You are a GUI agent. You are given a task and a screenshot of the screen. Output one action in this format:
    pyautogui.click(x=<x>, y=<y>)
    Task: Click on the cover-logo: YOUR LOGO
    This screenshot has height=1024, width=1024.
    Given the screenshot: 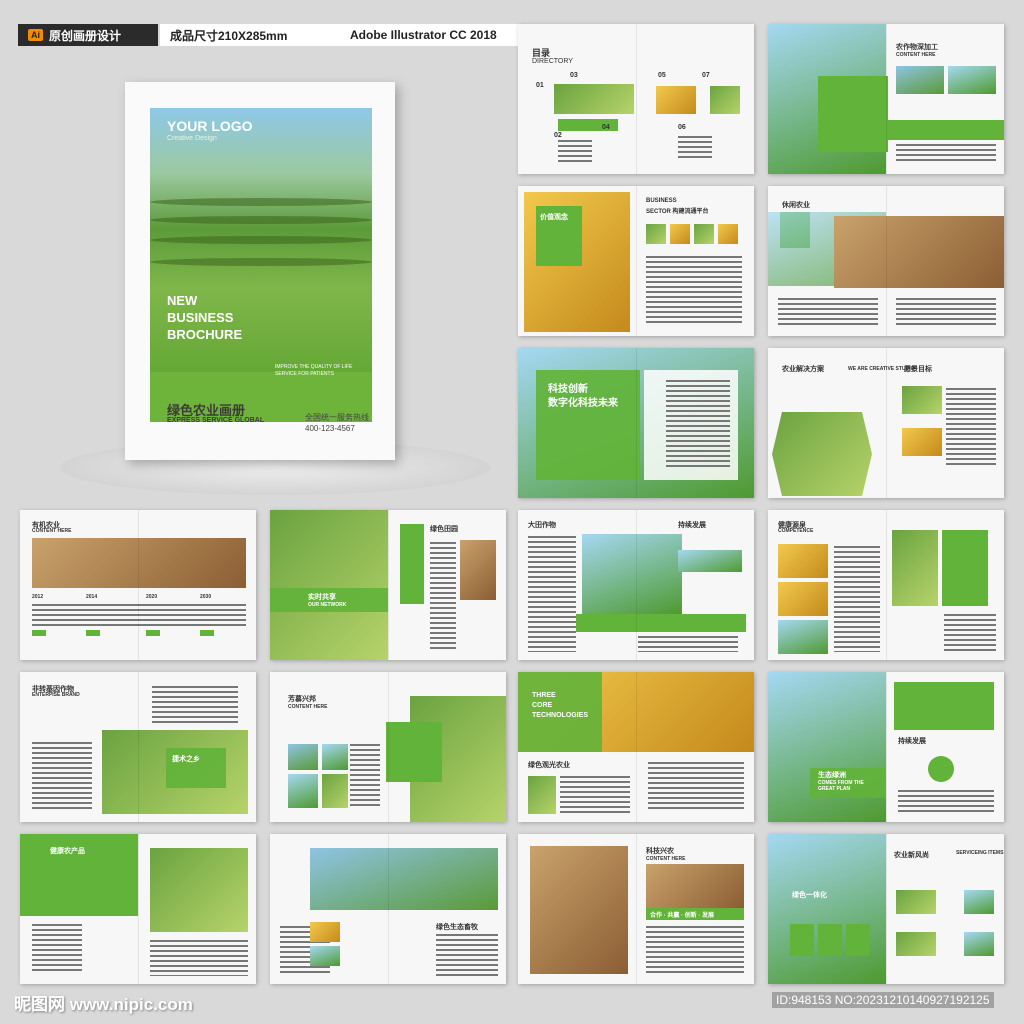 What is the action you would take?
    pyautogui.click(x=210, y=126)
    